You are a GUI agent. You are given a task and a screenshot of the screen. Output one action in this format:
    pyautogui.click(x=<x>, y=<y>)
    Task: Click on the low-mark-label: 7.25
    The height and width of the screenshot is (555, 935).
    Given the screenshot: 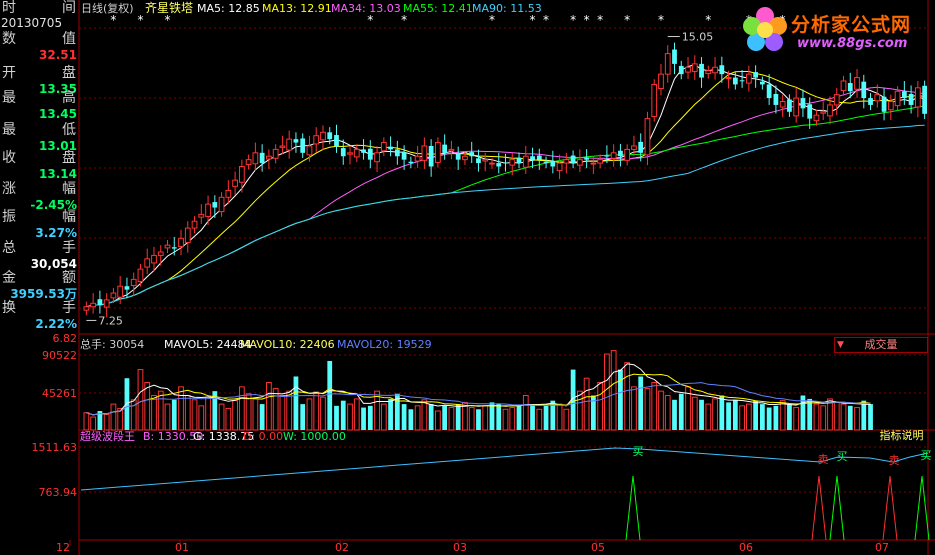 What is the action you would take?
    pyautogui.click(x=110, y=320)
    